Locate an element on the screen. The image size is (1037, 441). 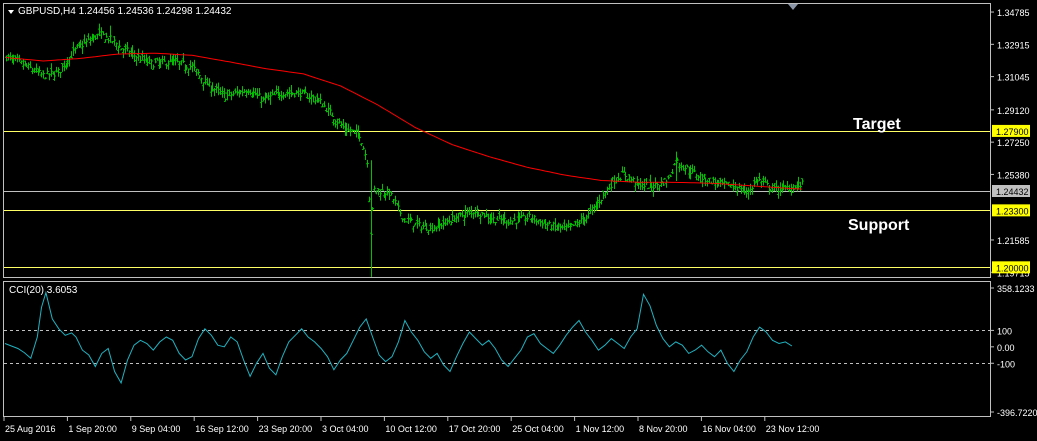
x-tick-label: 8 Nov 20:00 is located at coordinates (663, 429).